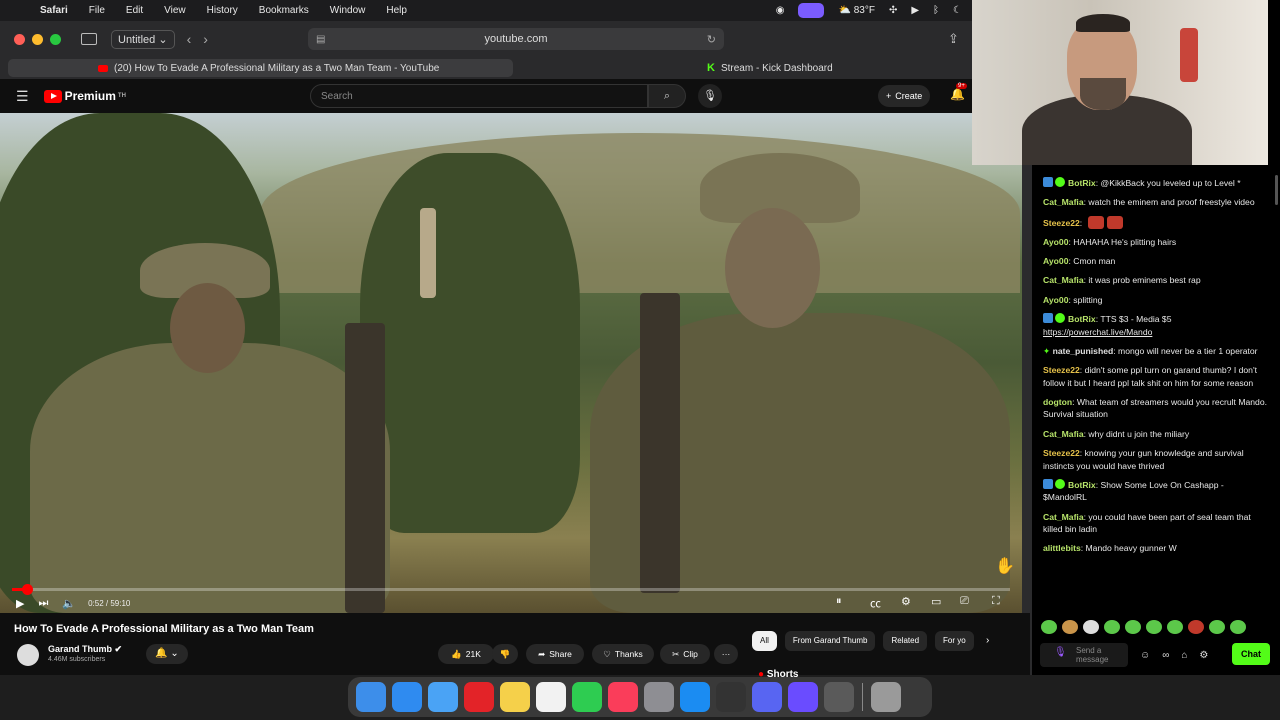 This screenshot has width=1280, height=720. I want to click on back-arrow-icon: ‹, so click(189, 39).